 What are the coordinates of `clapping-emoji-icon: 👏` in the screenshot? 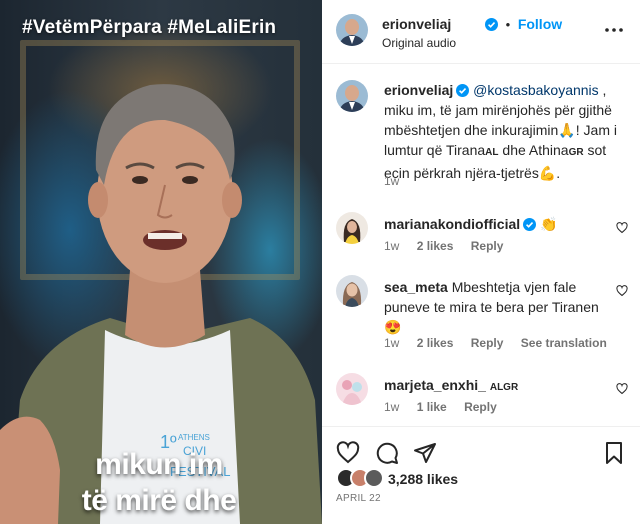 It's located at (549, 224).